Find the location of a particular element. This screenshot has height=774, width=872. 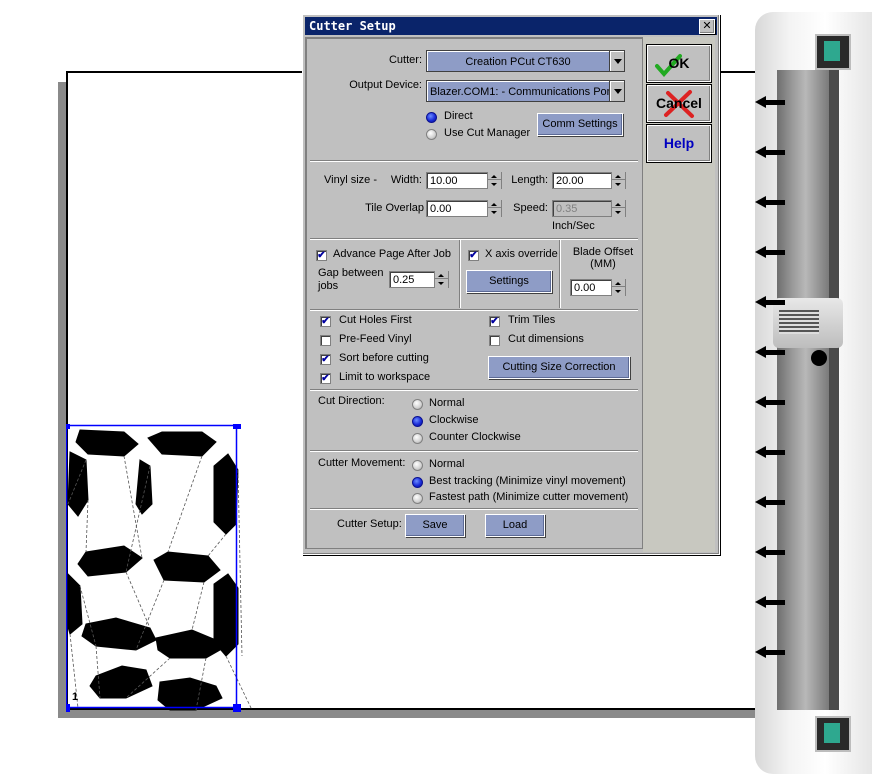

cut-artwork: 1 is located at coordinates (161, 569).